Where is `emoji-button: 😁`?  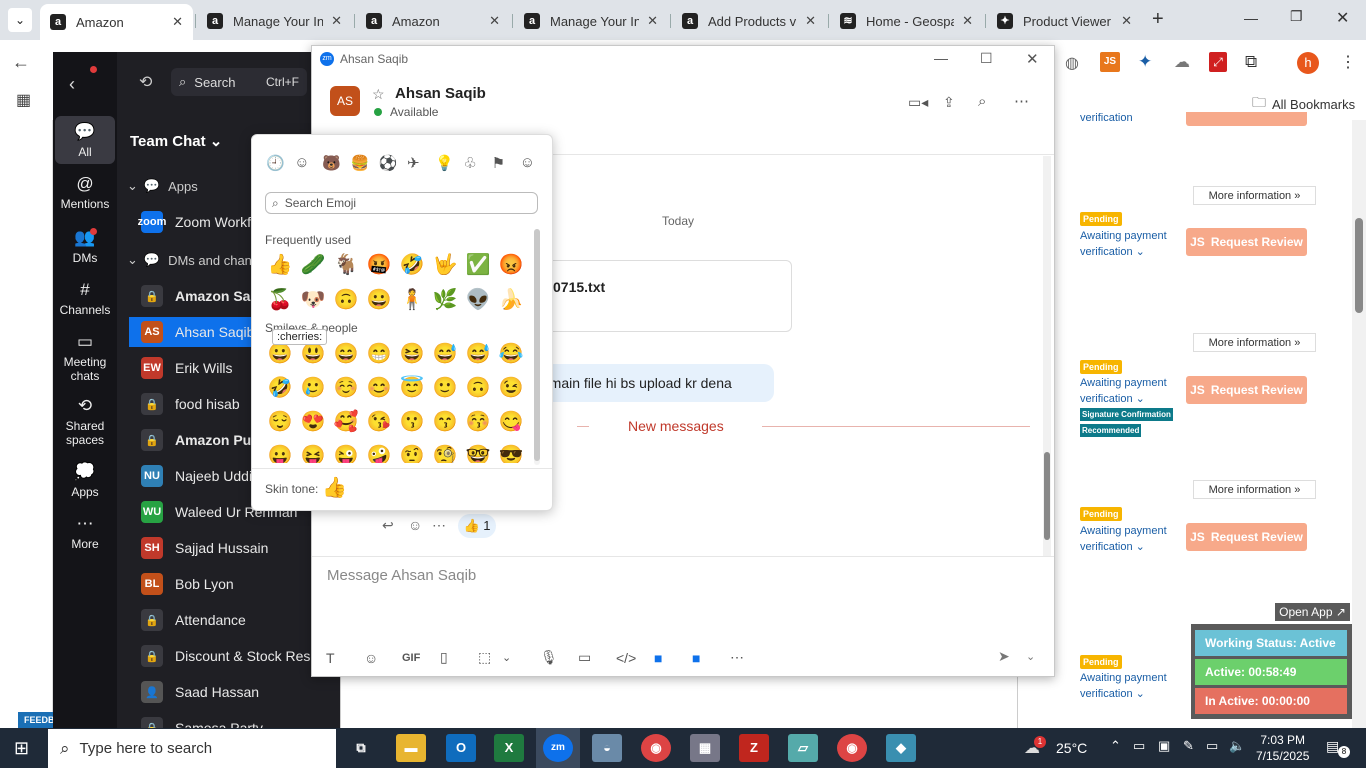 emoji-button: 😁 is located at coordinates (379, 354).